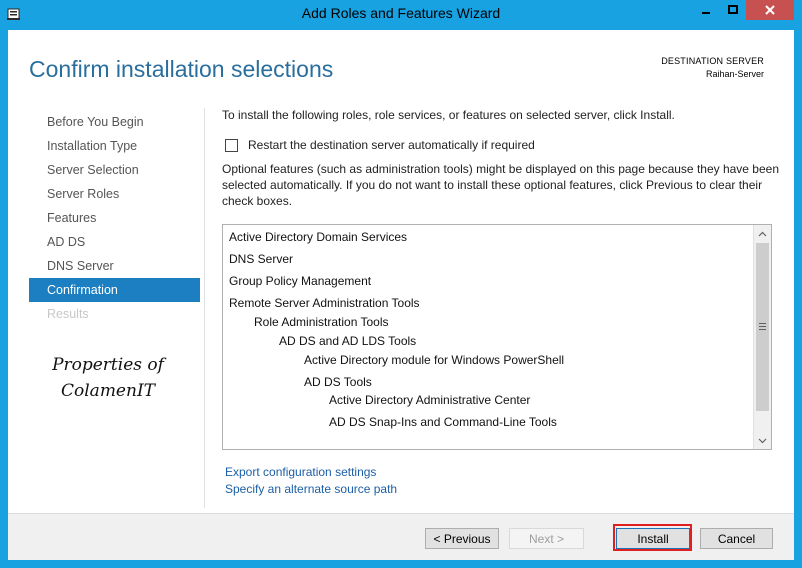 This screenshot has height=568, width=802. I want to click on maximize-icon, so click(733, 9).